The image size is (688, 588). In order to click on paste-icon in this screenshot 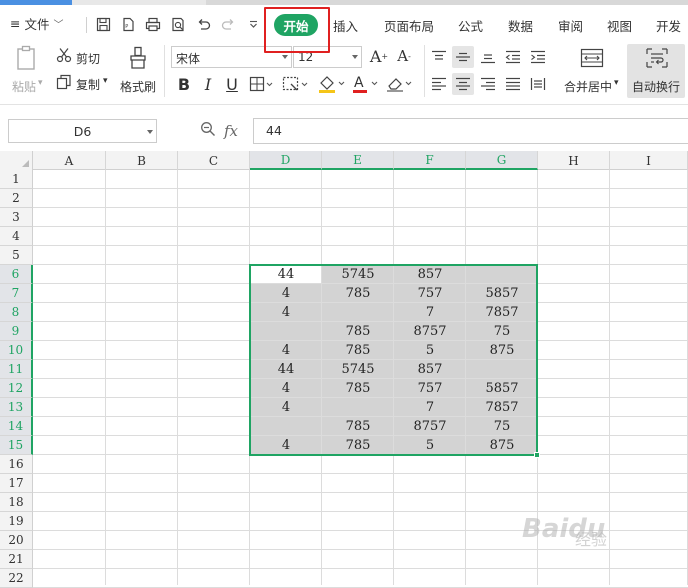, I will do `click(27, 58)`.